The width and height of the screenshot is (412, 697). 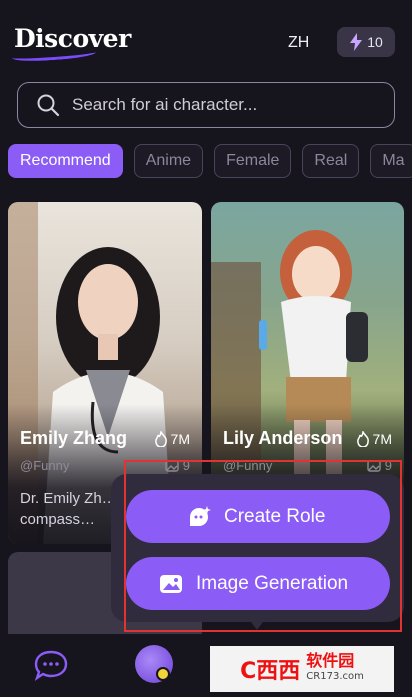 I want to click on watermark-text: 软件园 CR173.com, so click(x=335, y=669).